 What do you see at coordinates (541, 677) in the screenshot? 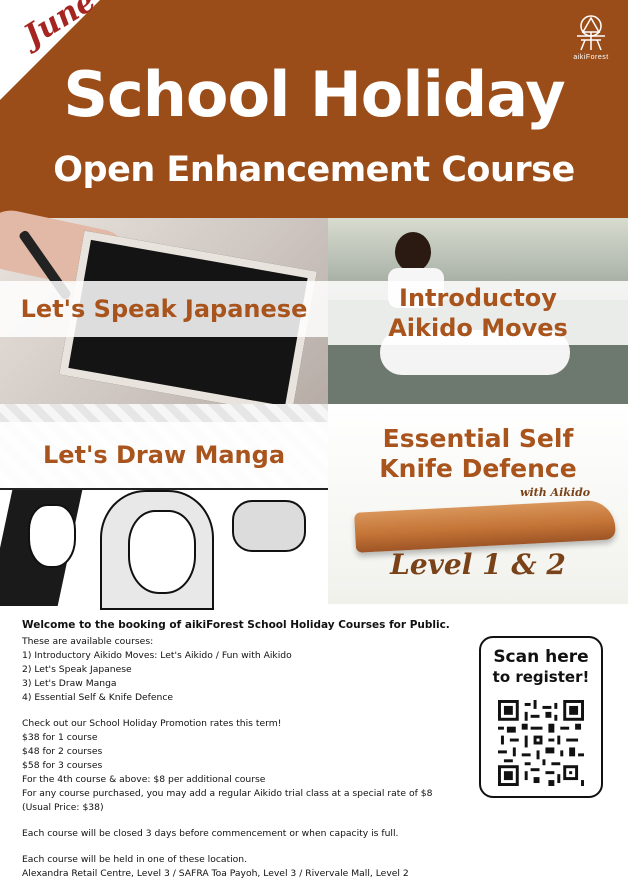
I see `to-register-label: to register!` at bounding box center [541, 677].